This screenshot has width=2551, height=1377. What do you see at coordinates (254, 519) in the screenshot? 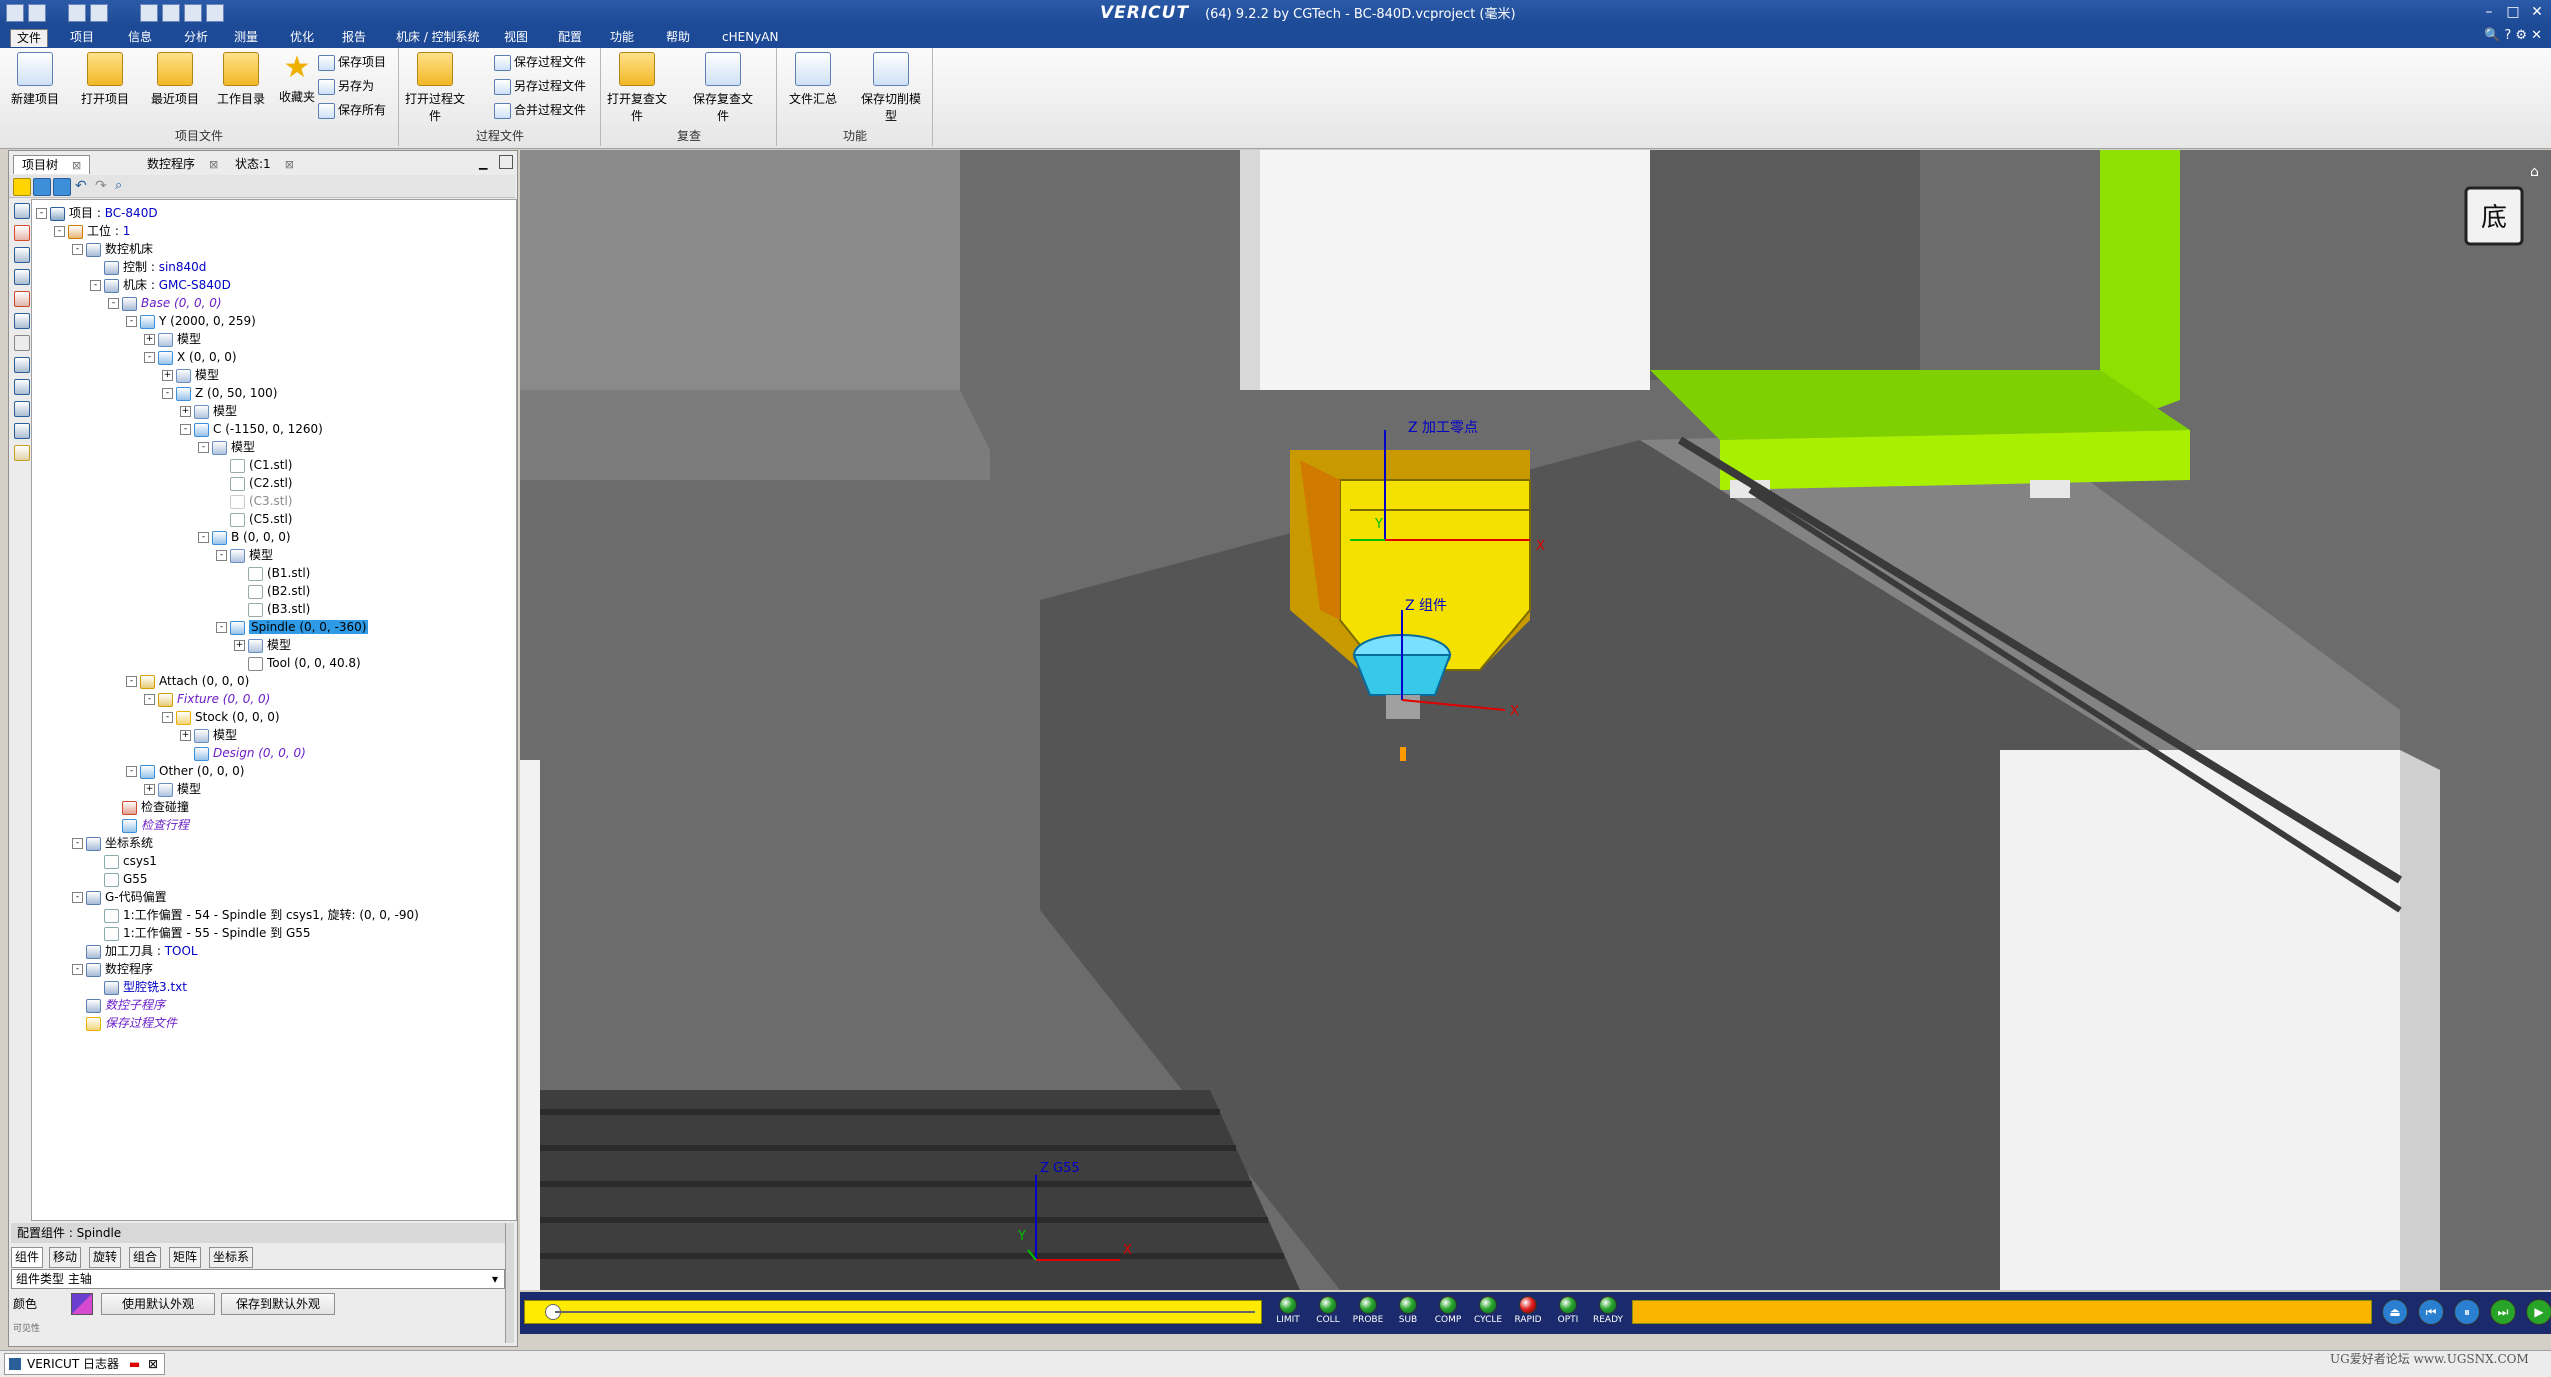
I see `tree-node: (C5.stl)` at bounding box center [254, 519].